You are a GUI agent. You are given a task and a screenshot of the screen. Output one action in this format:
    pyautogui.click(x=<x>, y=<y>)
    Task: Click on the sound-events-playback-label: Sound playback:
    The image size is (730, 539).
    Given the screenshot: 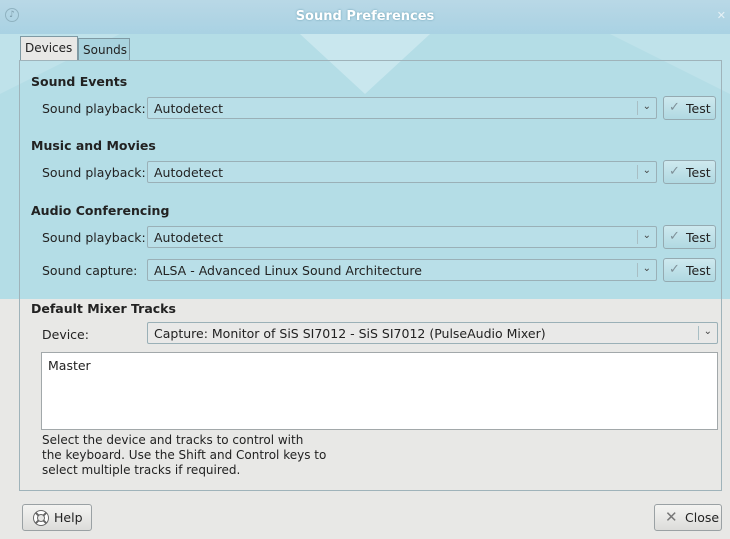 What is the action you would take?
    pyautogui.click(x=94, y=108)
    